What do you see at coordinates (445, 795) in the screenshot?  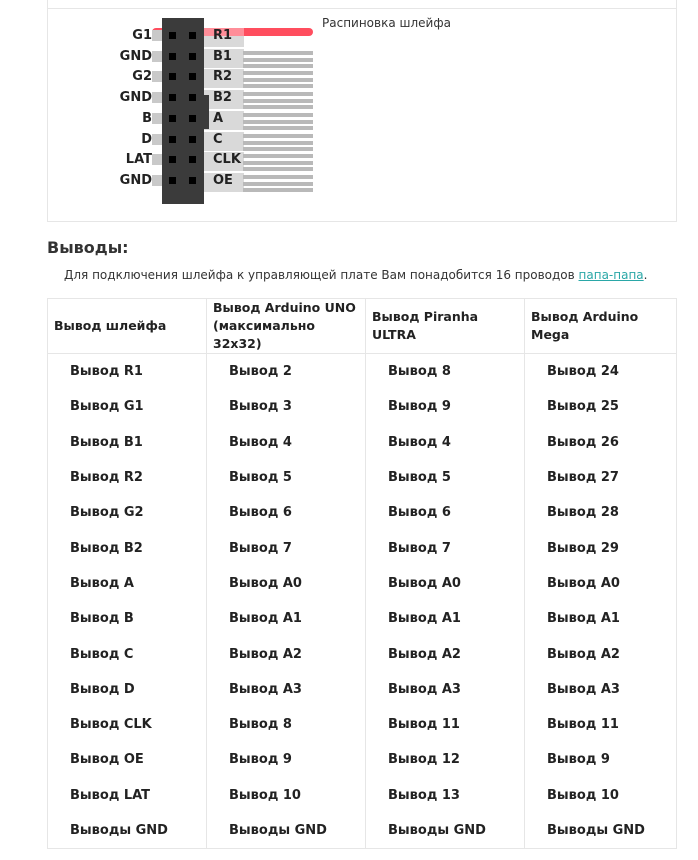 I see `table-cell: Вывод 13` at bounding box center [445, 795].